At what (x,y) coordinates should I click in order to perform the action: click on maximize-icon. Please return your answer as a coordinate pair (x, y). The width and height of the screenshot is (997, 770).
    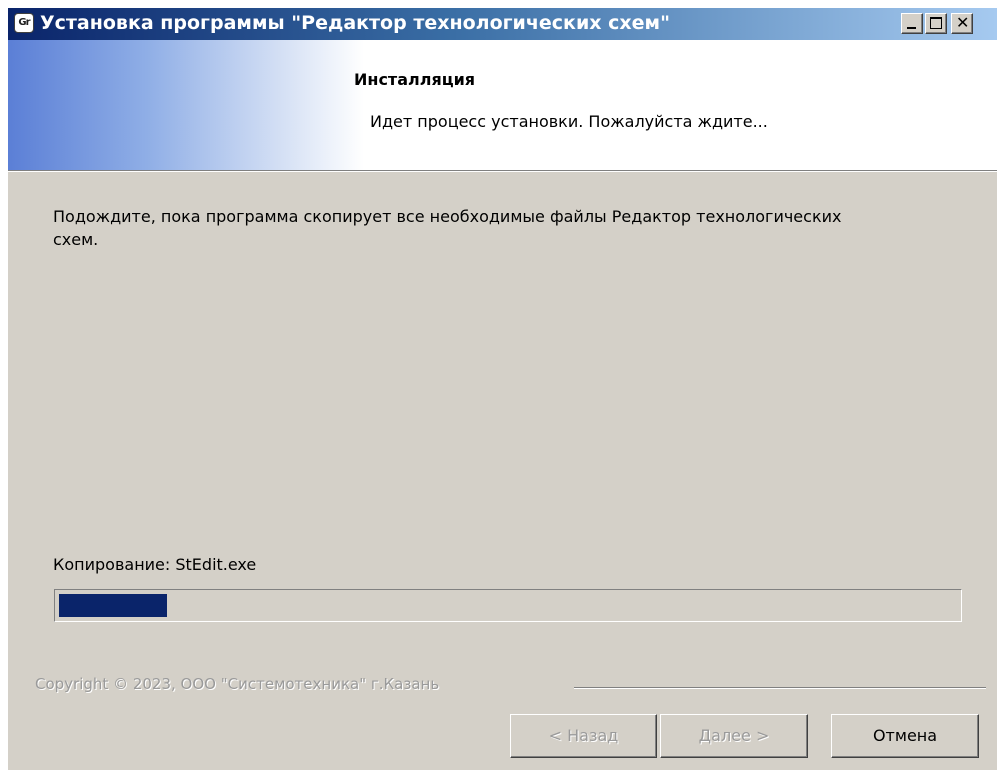
    Looking at the image, I should click on (936, 23).